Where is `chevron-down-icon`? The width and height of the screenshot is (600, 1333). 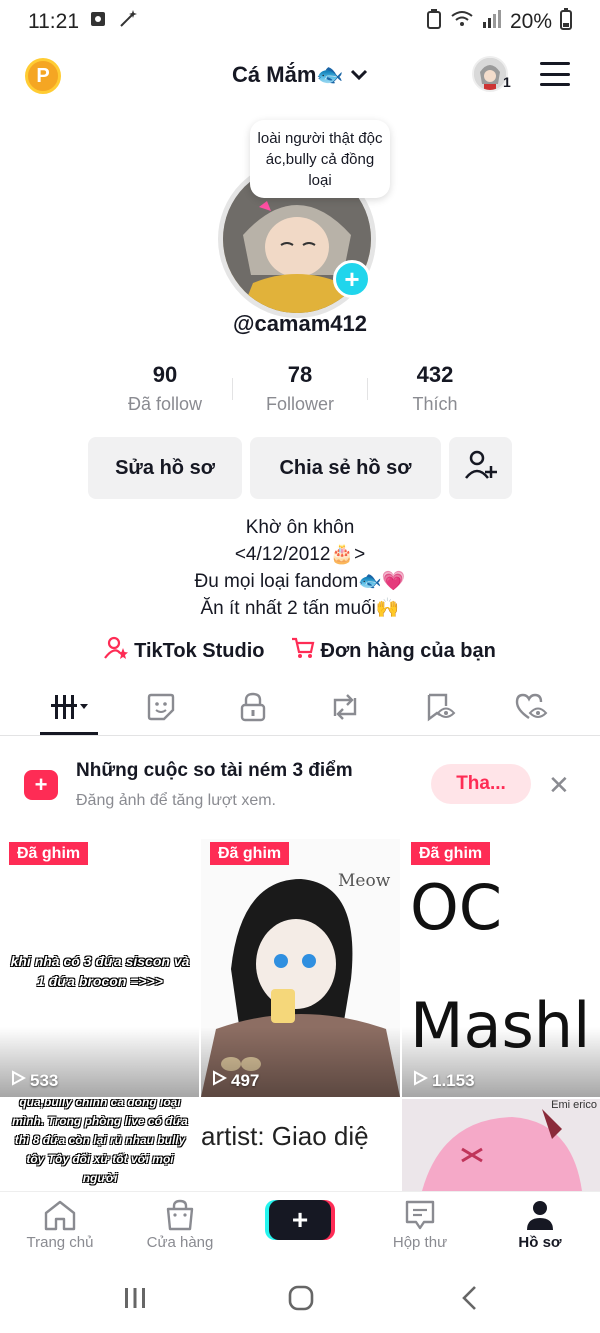
chevron-down-icon is located at coordinates (359, 74).